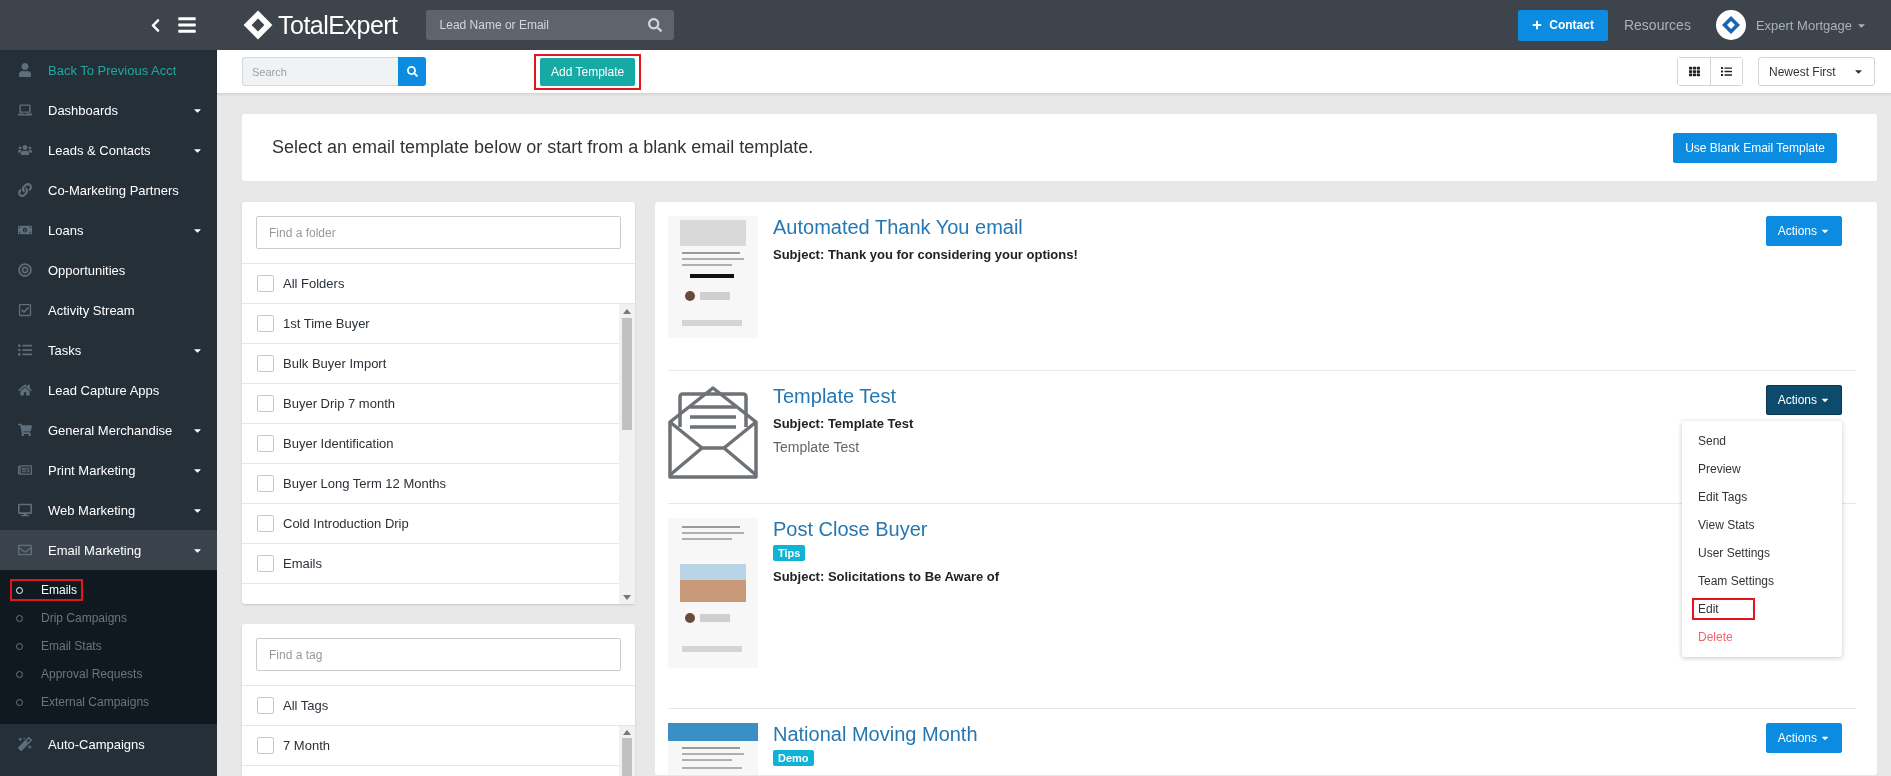  Describe the element at coordinates (59, 646) in the screenshot. I see `submenu-item: Email Stats` at that location.